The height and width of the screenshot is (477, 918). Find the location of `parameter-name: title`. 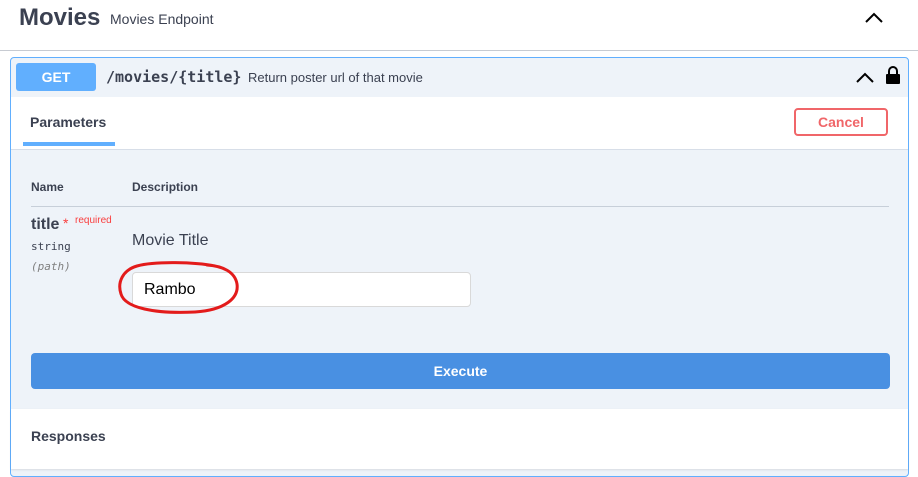

parameter-name: title is located at coordinates (45, 224).